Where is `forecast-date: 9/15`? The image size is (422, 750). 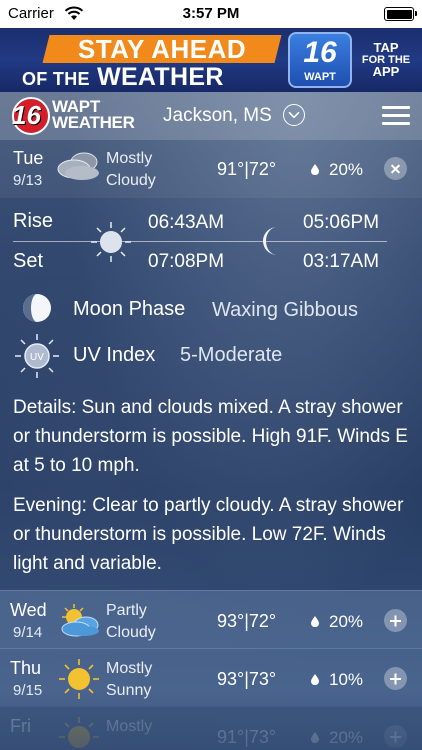 forecast-date: 9/15 is located at coordinates (28, 690).